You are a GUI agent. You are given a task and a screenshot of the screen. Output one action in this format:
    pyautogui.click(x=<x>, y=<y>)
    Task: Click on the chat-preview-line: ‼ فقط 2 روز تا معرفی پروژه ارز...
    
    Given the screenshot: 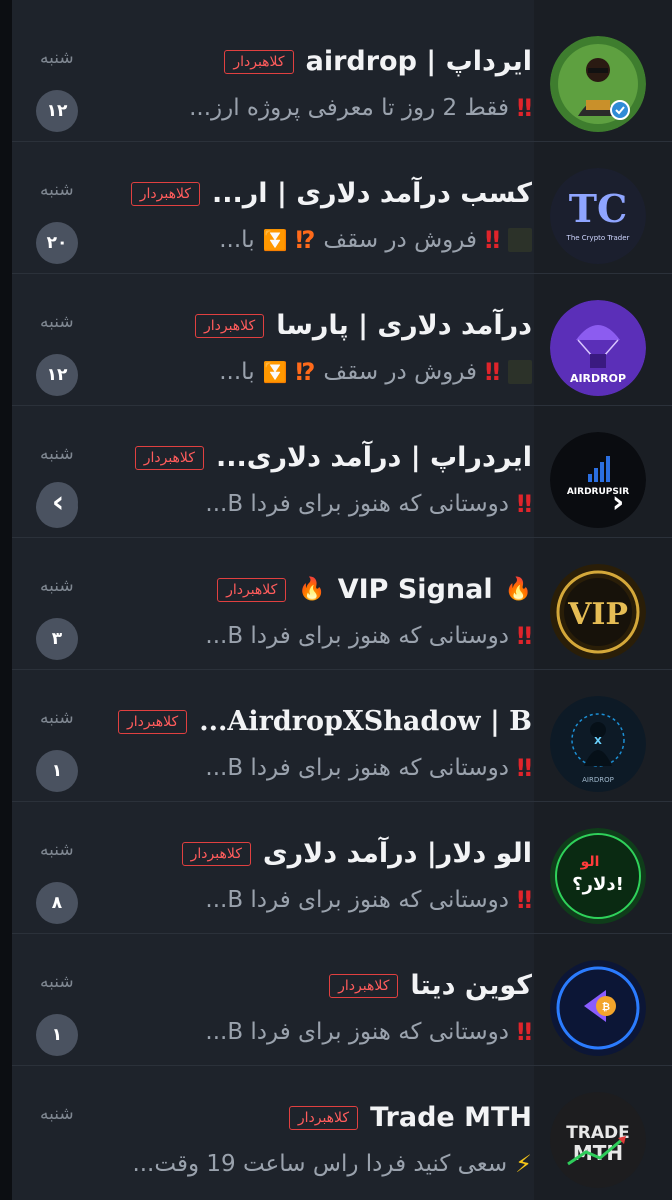 What is the action you would take?
    pyautogui.click(x=360, y=108)
    